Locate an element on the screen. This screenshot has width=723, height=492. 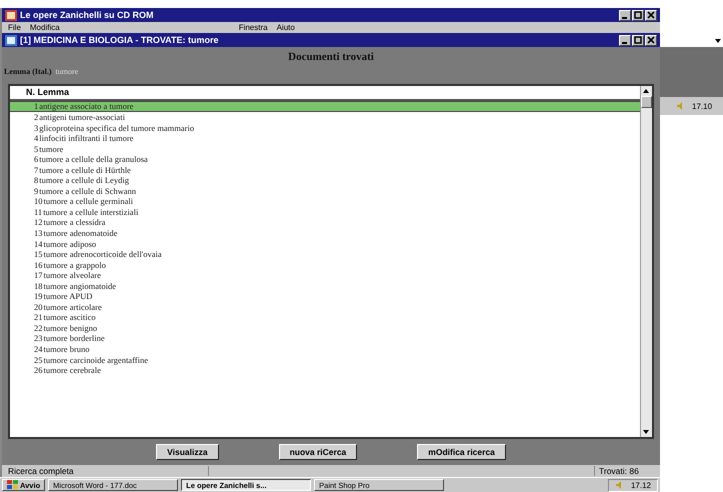
action-button: mOdifica ricerca is located at coordinates (461, 452).